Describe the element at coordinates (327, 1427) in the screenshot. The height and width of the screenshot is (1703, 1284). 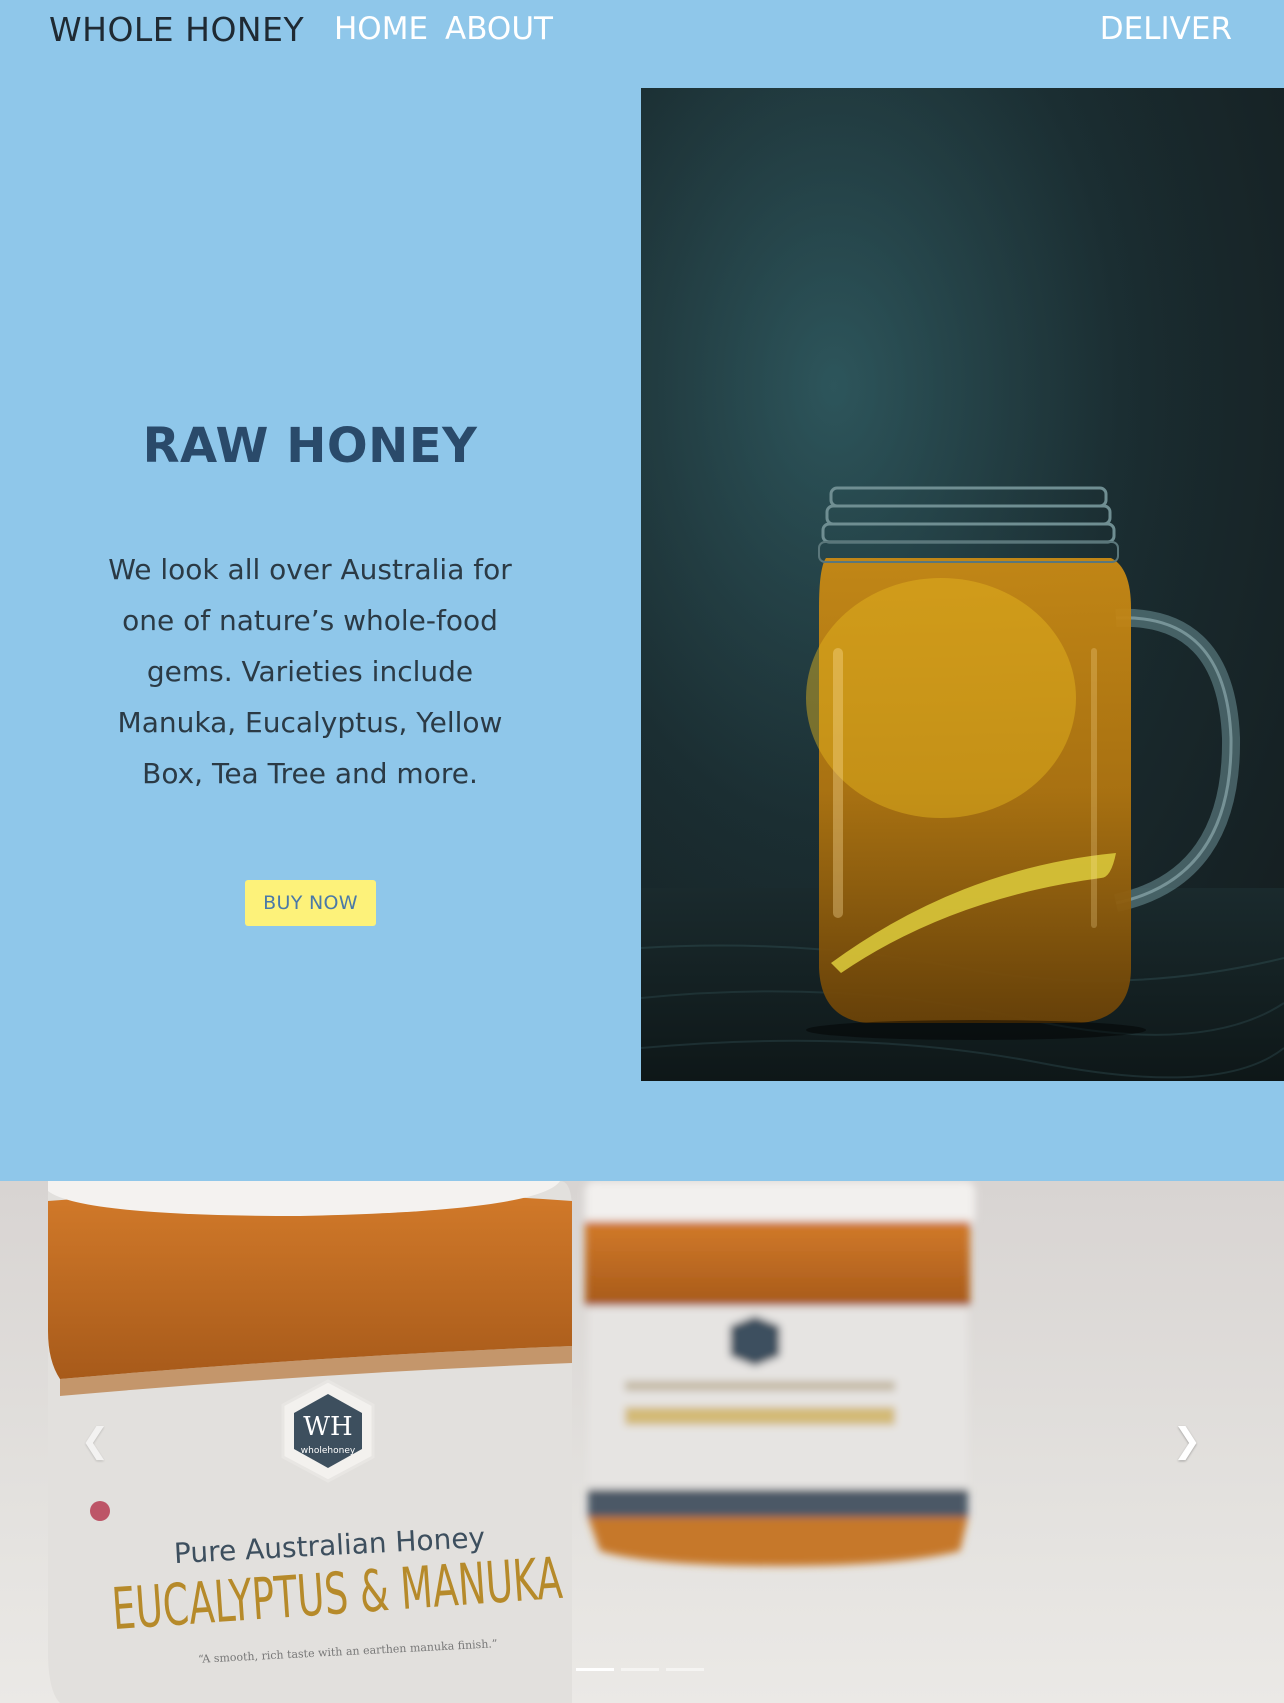
I see `jar-logo-text: WH` at that location.